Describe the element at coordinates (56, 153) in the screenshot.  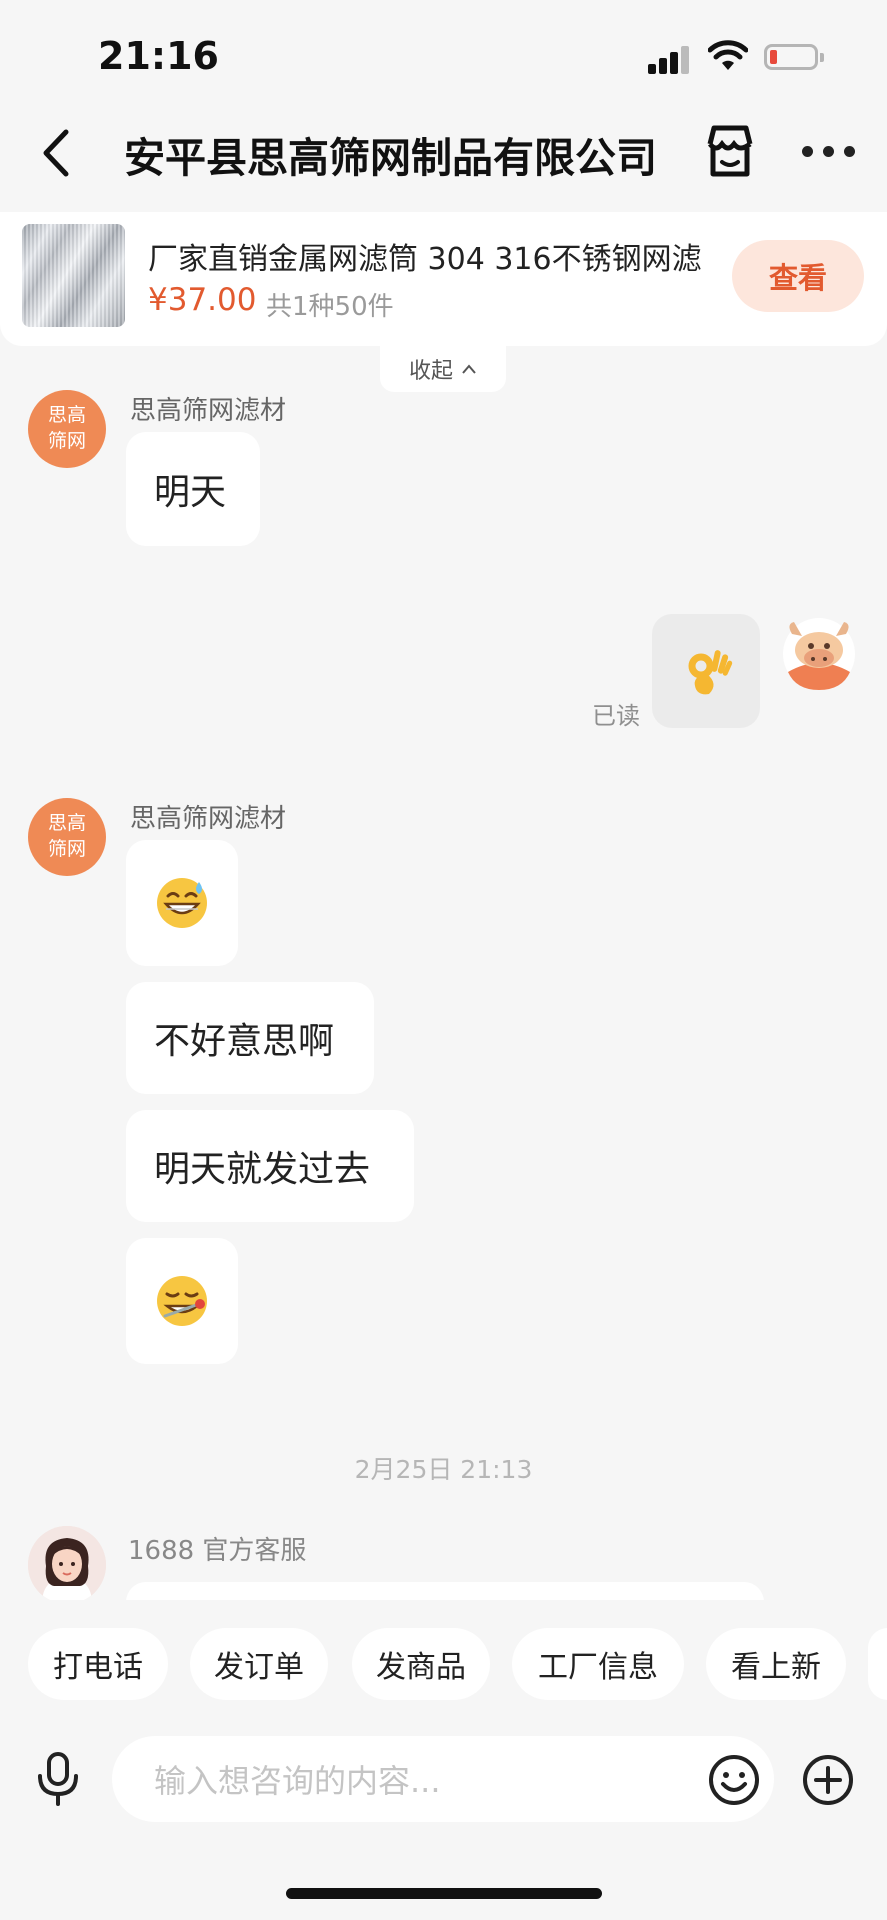
I see `back-arrow-icon` at that location.